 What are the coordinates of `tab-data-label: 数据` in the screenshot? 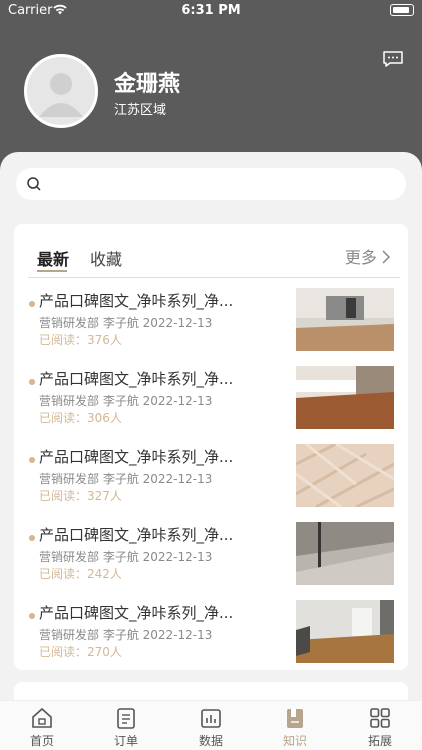 It's located at (210, 741).